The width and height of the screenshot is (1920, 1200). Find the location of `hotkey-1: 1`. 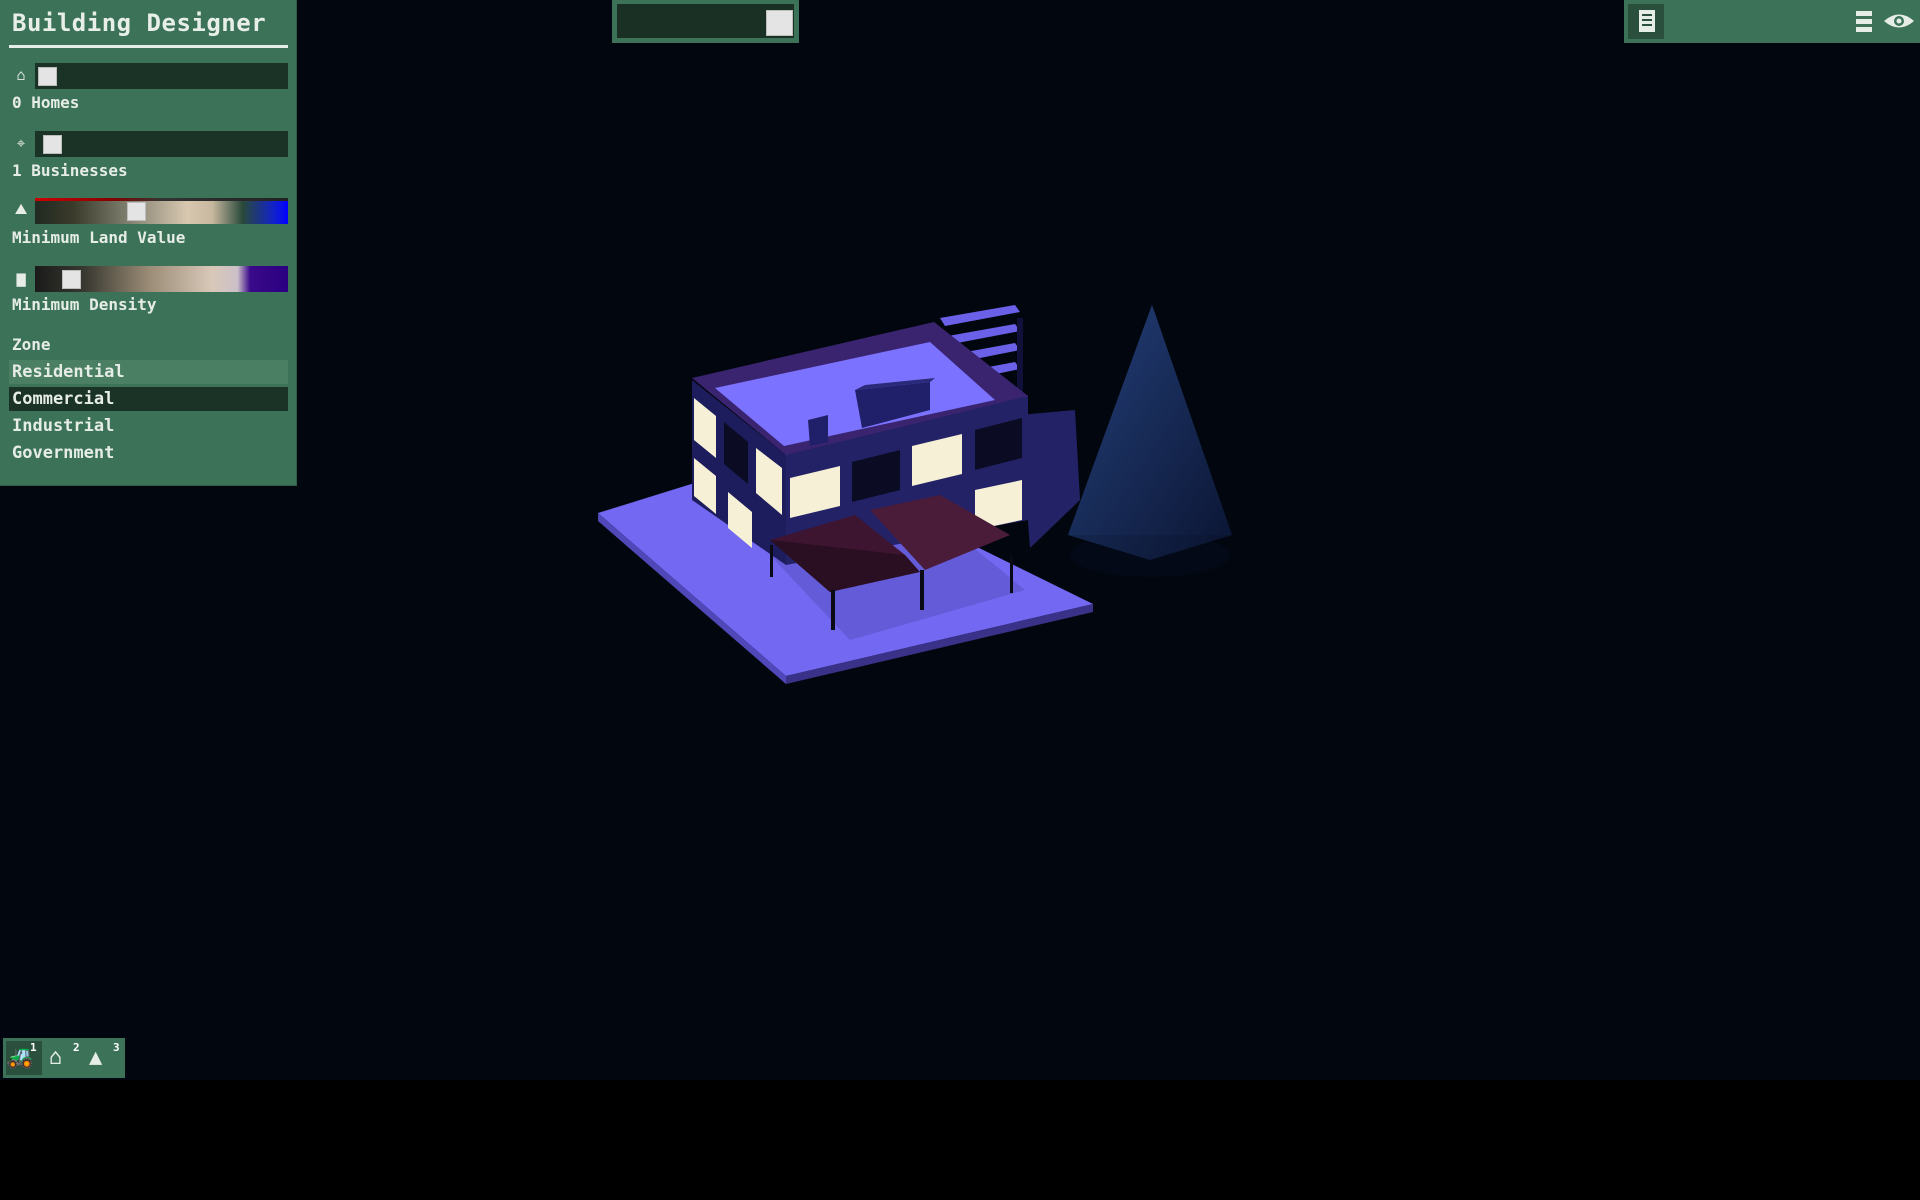

hotkey-1: 1 is located at coordinates (33, 1047).